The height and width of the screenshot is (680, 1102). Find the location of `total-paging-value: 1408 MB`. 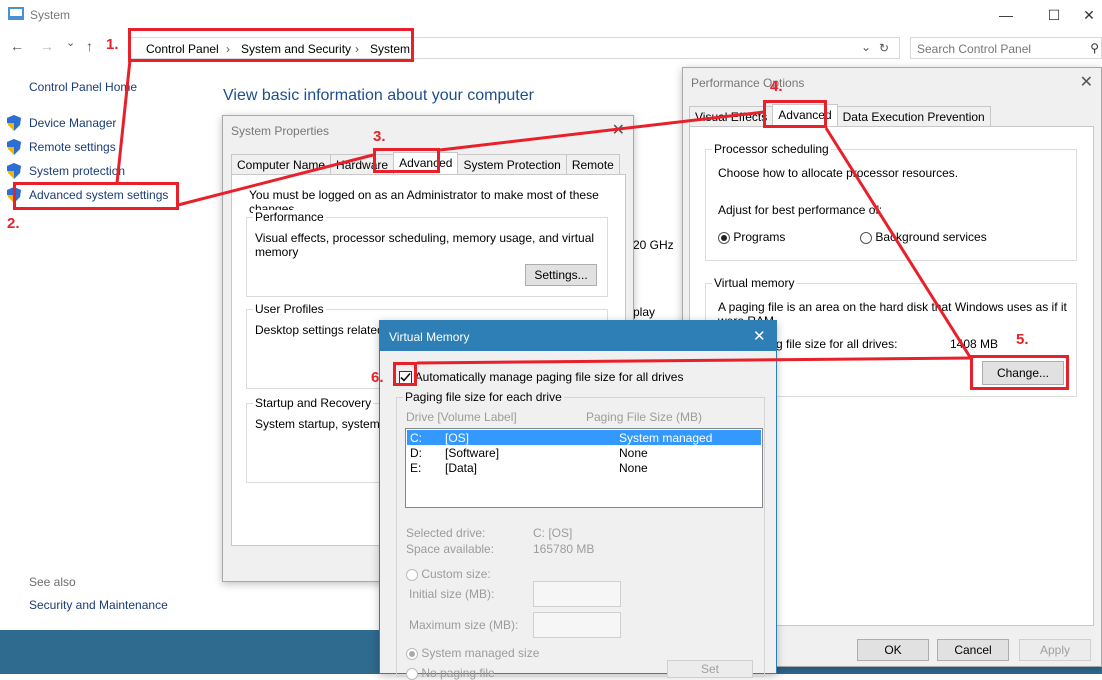

total-paging-value: 1408 MB is located at coordinates (974, 344).